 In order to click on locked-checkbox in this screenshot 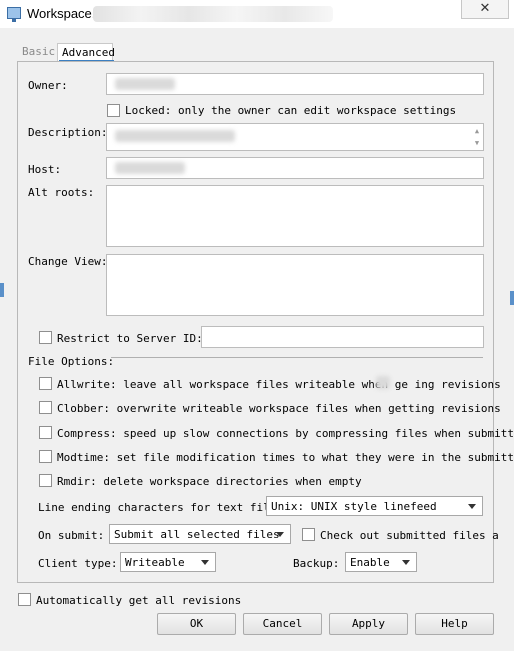, I will do `click(113, 110)`.